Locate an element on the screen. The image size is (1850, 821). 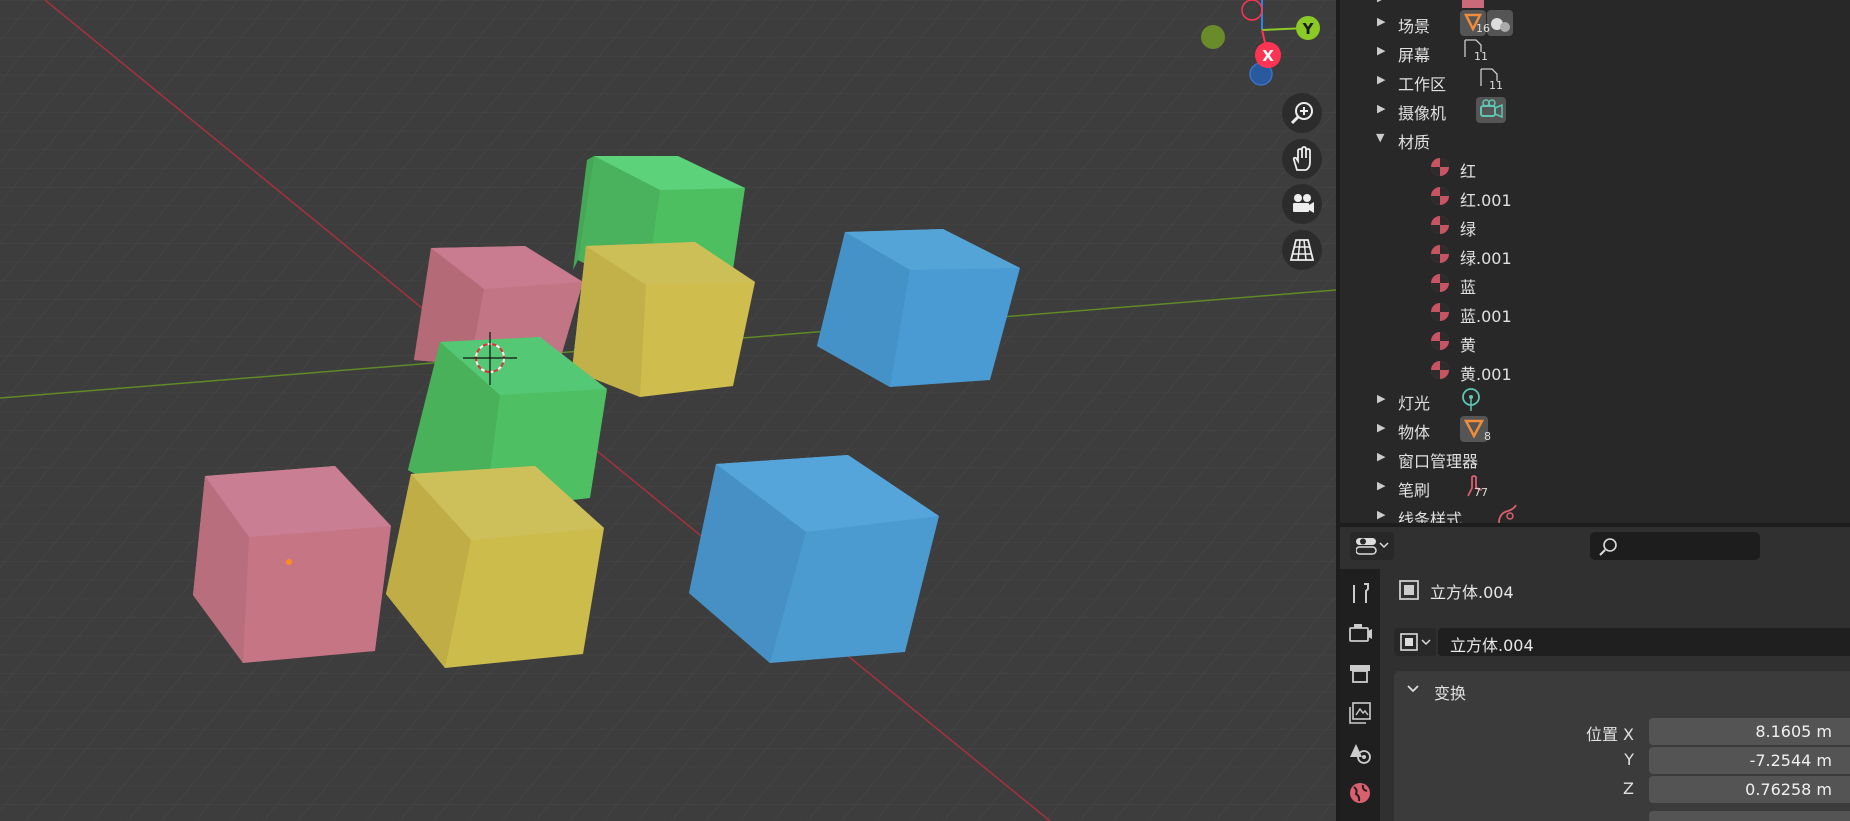
perspective-grid-icon is located at coordinates (1302, 250).